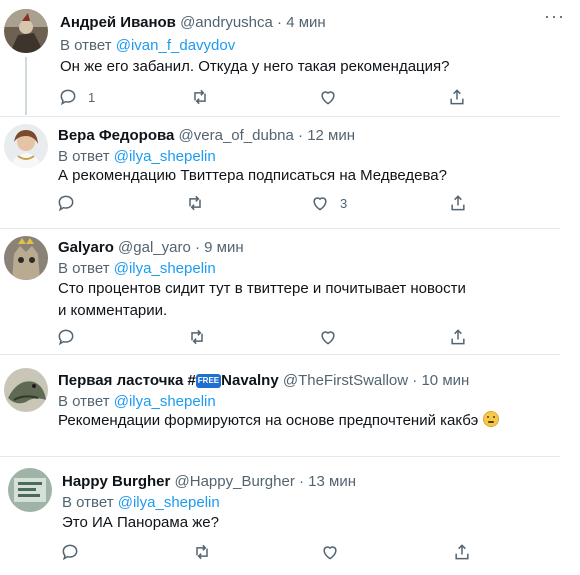 Image resolution: width=580 pixels, height=575 pixels. Describe the element at coordinates (116, 481) in the screenshot. I see `author-name: Happy Burgher` at that location.